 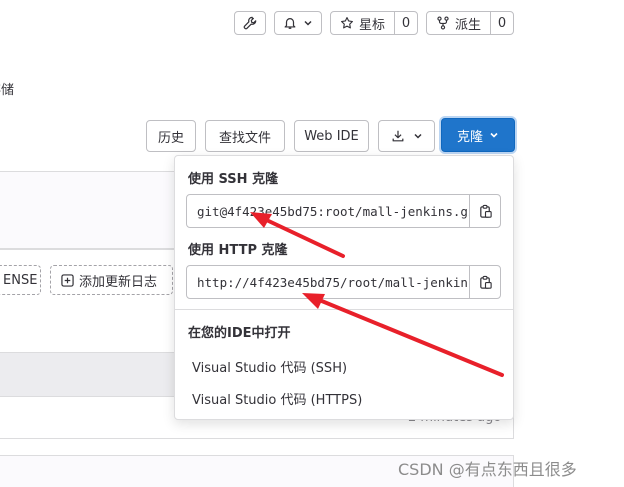 I want to click on ssh-clone-label: 使用 SSH 克隆, so click(x=233, y=179).